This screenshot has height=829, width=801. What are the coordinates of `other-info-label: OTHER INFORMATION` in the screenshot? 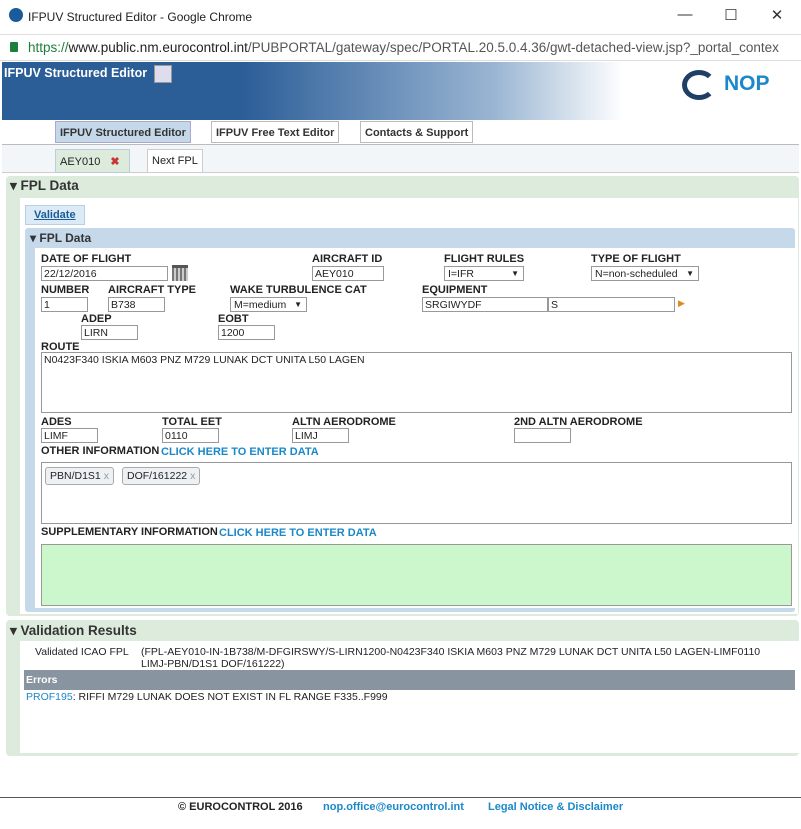 It's located at (100, 451).